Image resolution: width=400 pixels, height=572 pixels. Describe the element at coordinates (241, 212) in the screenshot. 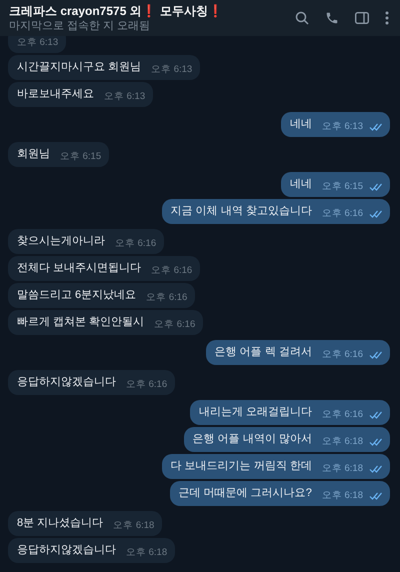

I see `message-text: 지금 이체 내역 찾고있습니다` at that location.